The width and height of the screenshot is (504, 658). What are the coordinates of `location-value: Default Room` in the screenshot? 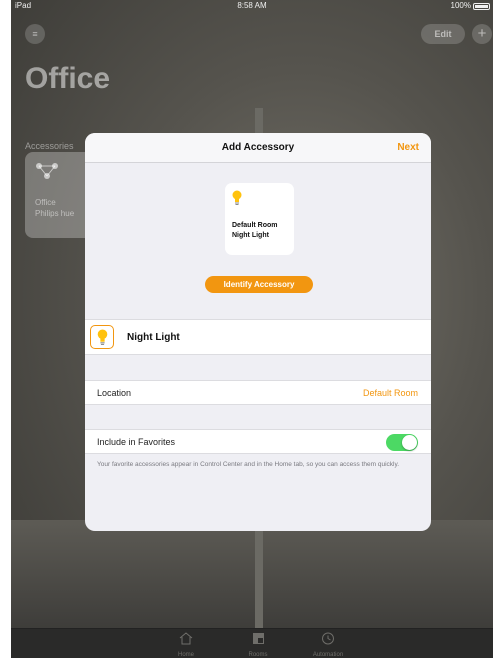 It's located at (390, 393).